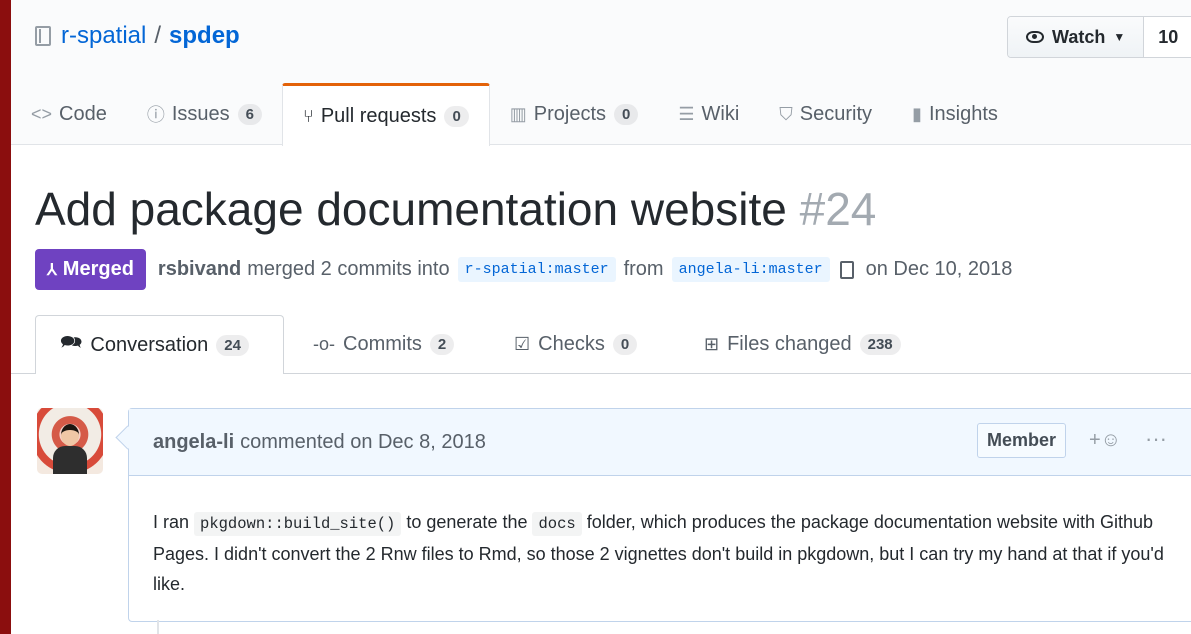 This screenshot has height=634, width=1191. Describe the element at coordinates (149, 344) in the screenshot. I see `tab-conversation-label: Conversation` at that location.